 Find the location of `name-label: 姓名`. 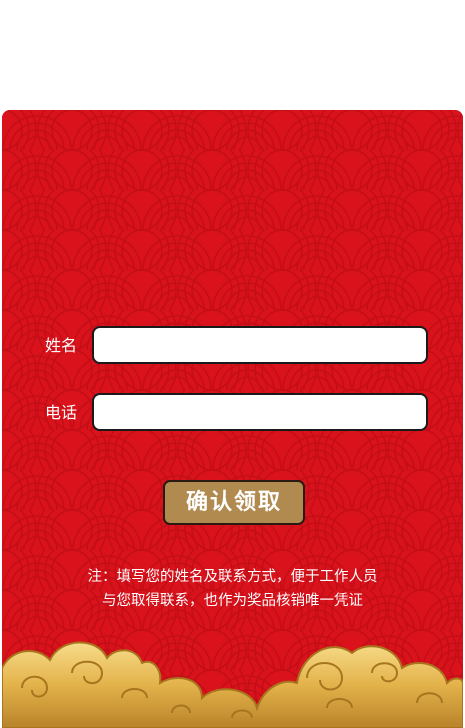

name-label: 姓名 is located at coordinates (61, 345).